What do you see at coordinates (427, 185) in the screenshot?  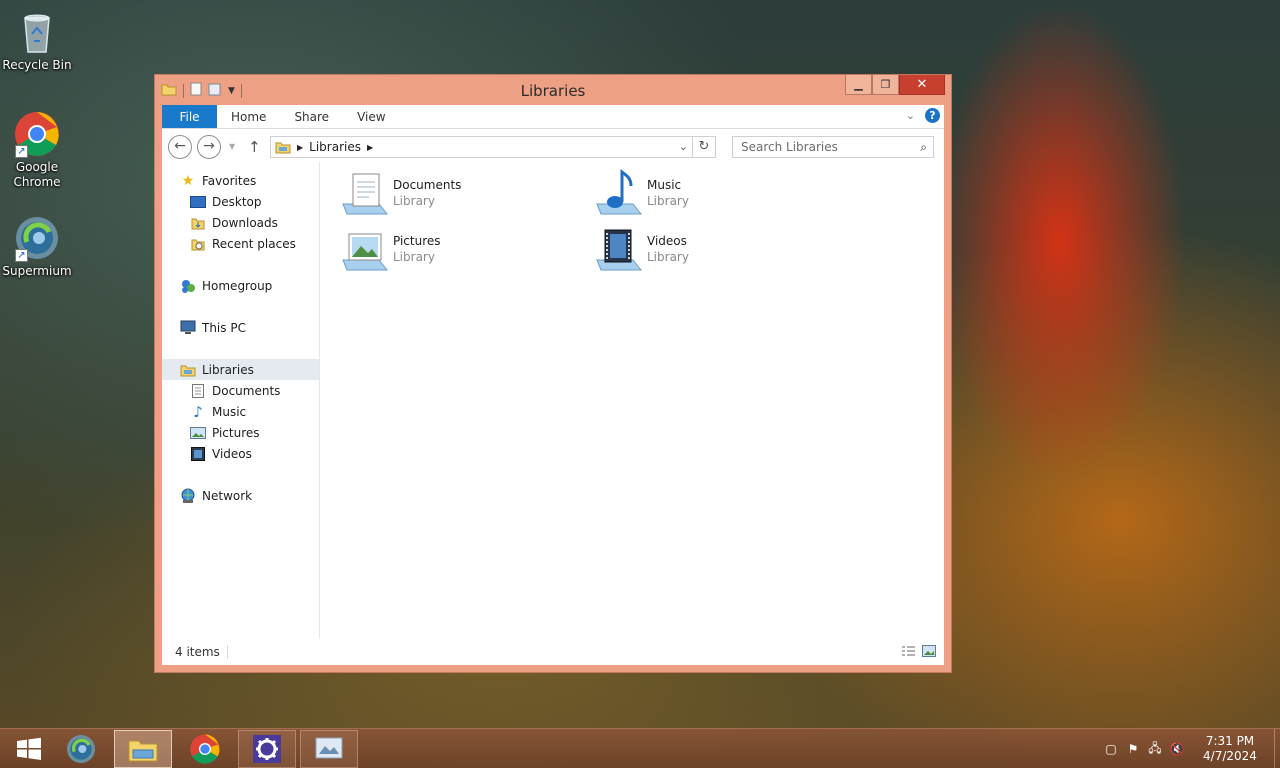 I see `library-name: Documents` at bounding box center [427, 185].